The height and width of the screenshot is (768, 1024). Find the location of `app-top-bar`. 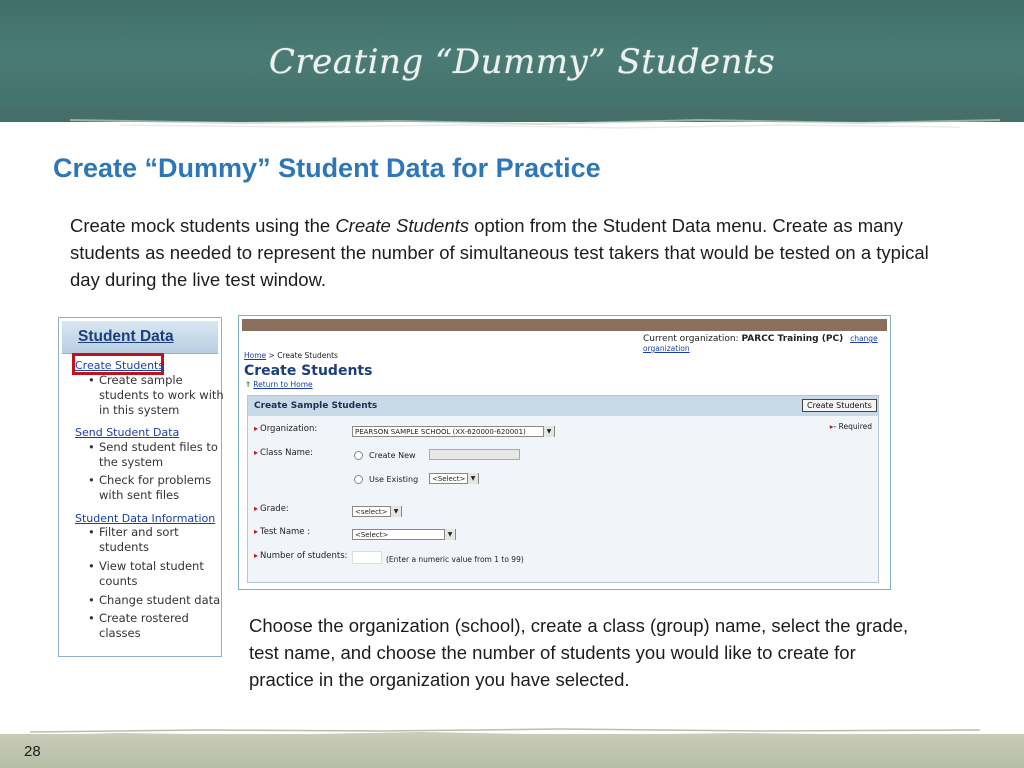

app-top-bar is located at coordinates (564, 325).